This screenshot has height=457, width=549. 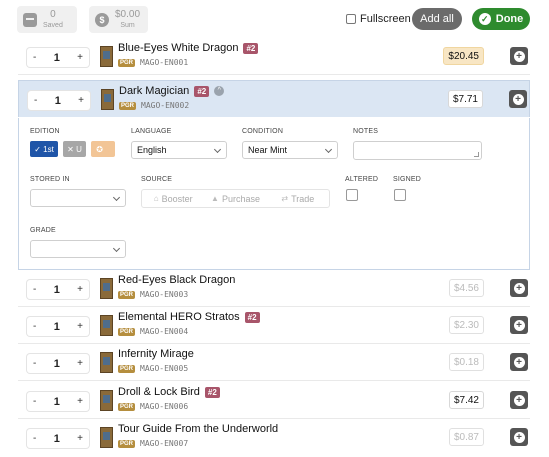 I want to click on signed-label: SIGNED, so click(x=407, y=179).